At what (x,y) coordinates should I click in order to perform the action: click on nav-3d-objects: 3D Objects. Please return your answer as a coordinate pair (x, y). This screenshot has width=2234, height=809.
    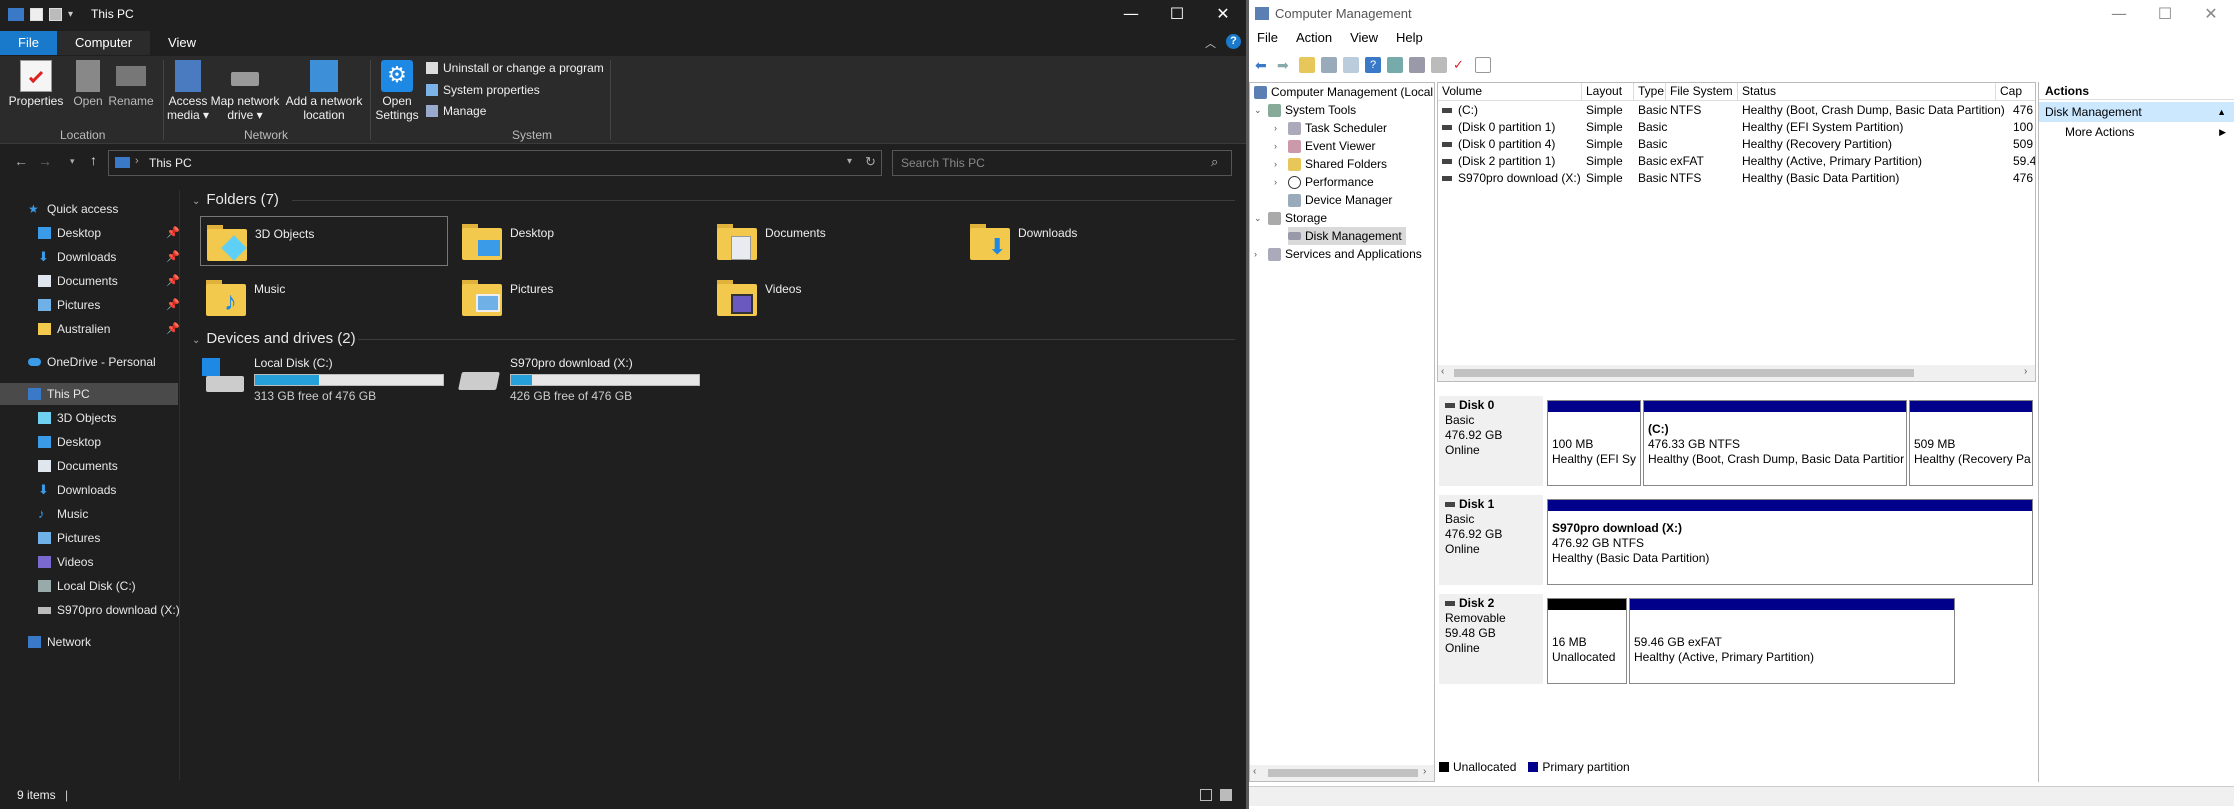
    Looking at the image, I should click on (77, 418).